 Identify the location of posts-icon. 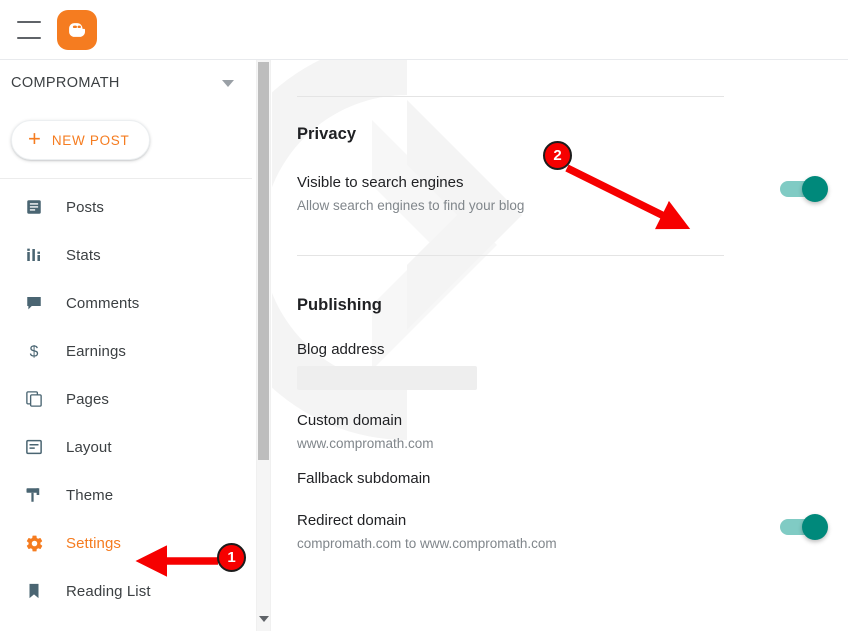
(34, 207).